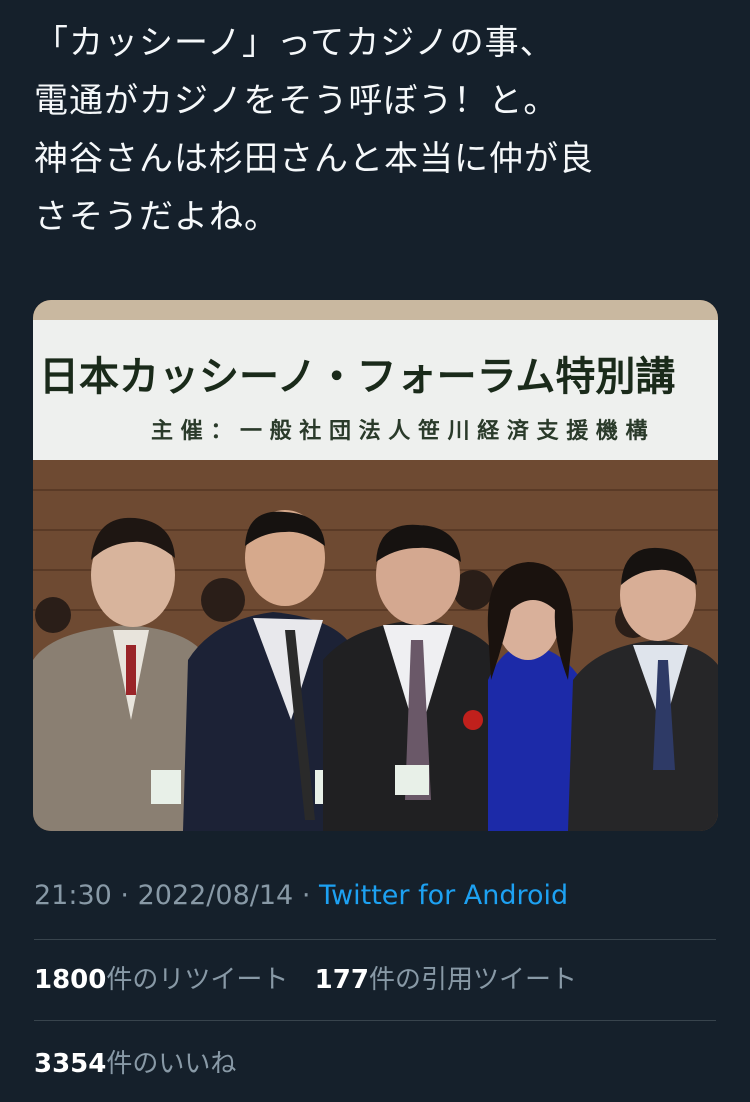 The height and width of the screenshot is (1102, 750). What do you see at coordinates (215, 895) in the screenshot?
I see `tweet-date: 2022/08/14` at bounding box center [215, 895].